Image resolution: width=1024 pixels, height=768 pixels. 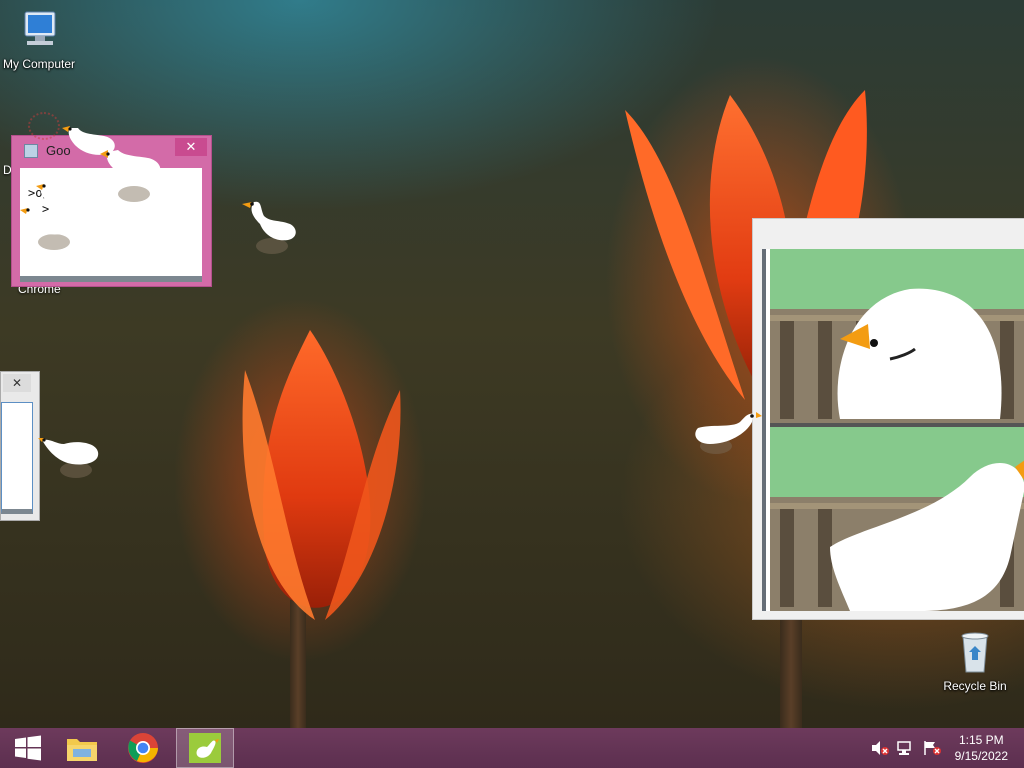 What do you see at coordinates (981, 748) in the screenshot?
I see `taskbar-clock: 1:15 PM 9/15/2022` at bounding box center [981, 748].